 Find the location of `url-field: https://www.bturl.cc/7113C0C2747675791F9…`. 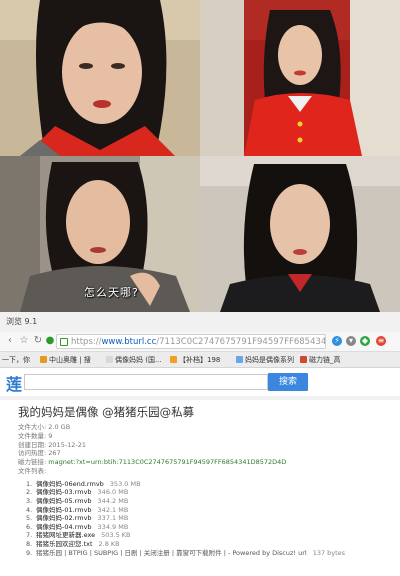

url-field: https://www.bturl.cc/7113C0C2747675791F9… is located at coordinates (191, 341).